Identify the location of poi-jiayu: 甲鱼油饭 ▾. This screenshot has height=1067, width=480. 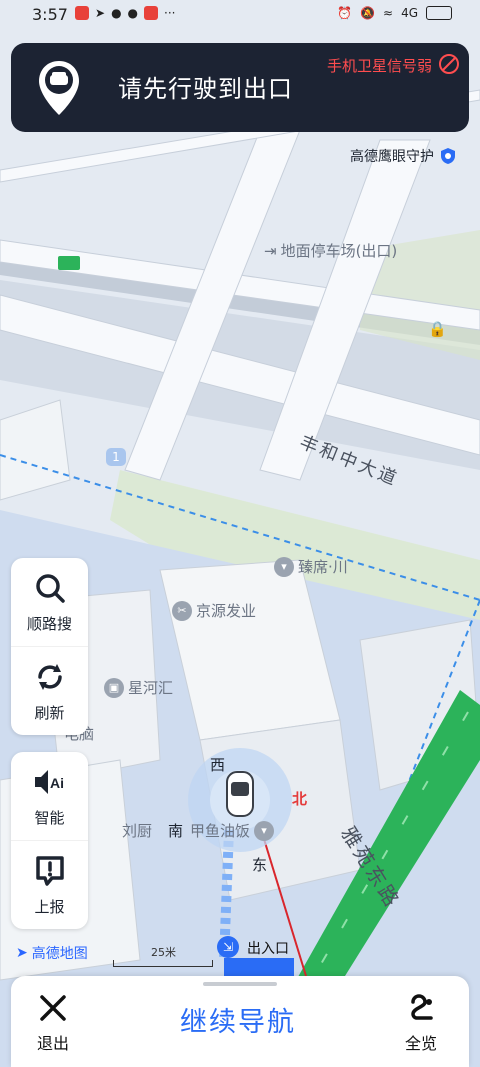
(232, 830).